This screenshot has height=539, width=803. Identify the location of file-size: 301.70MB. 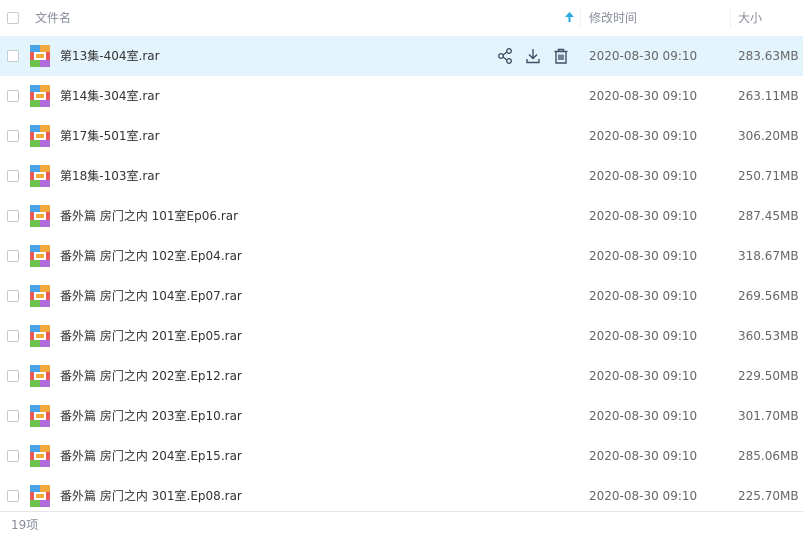
(768, 416).